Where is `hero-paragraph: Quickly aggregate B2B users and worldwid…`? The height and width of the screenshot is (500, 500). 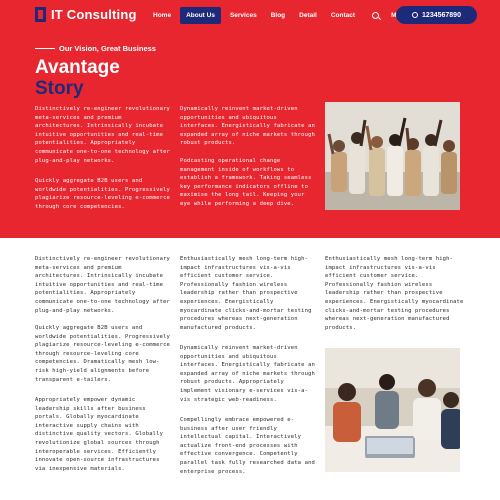 hero-paragraph: Quickly aggregate B2B users and worldwid… is located at coordinates (102, 194).